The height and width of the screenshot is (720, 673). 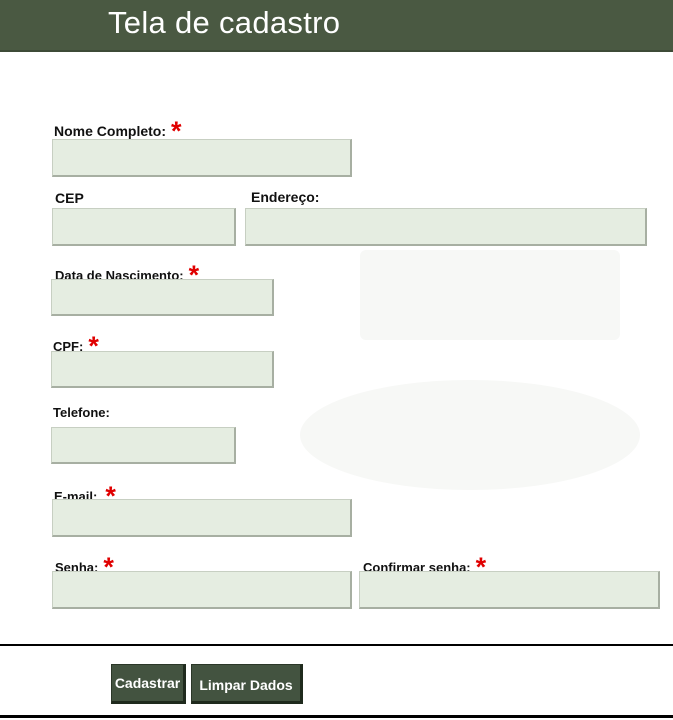 I want to click on telefone-label-text: Telefone:, so click(x=81, y=412).